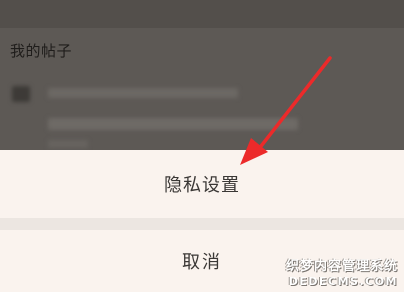 Image resolution: width=404 pixels, height=292 pixels. What do you see at coordinates (202, 262) in the screenshot?
I see `cancel-label: 取消` at bounding box center [202, 262].